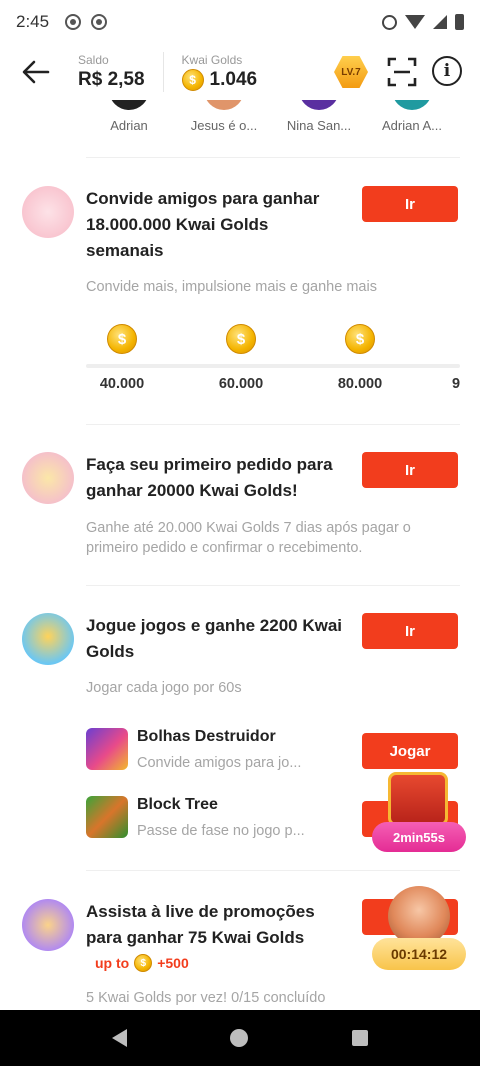 The height and width of the screenshot is (1066, 480). What do you see at coordinates (415, 22) in the screenshot?
I see `wifi-icon` at bounding box center [415, 22].